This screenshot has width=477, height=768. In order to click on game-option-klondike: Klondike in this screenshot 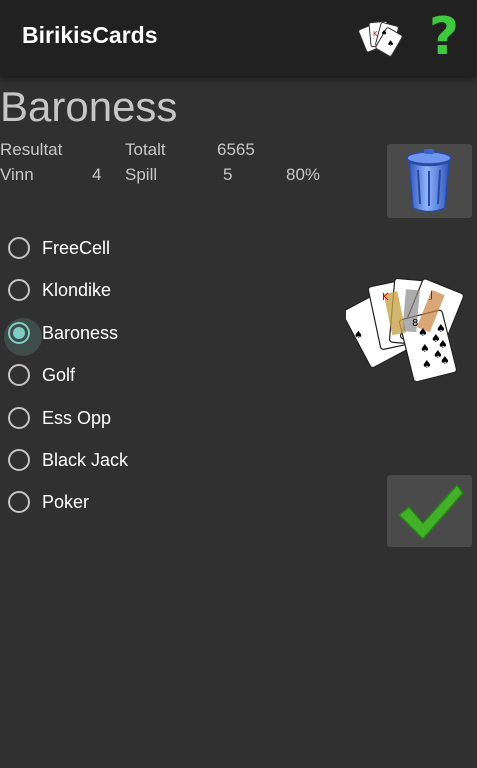, I will do `click(59, 290)`.